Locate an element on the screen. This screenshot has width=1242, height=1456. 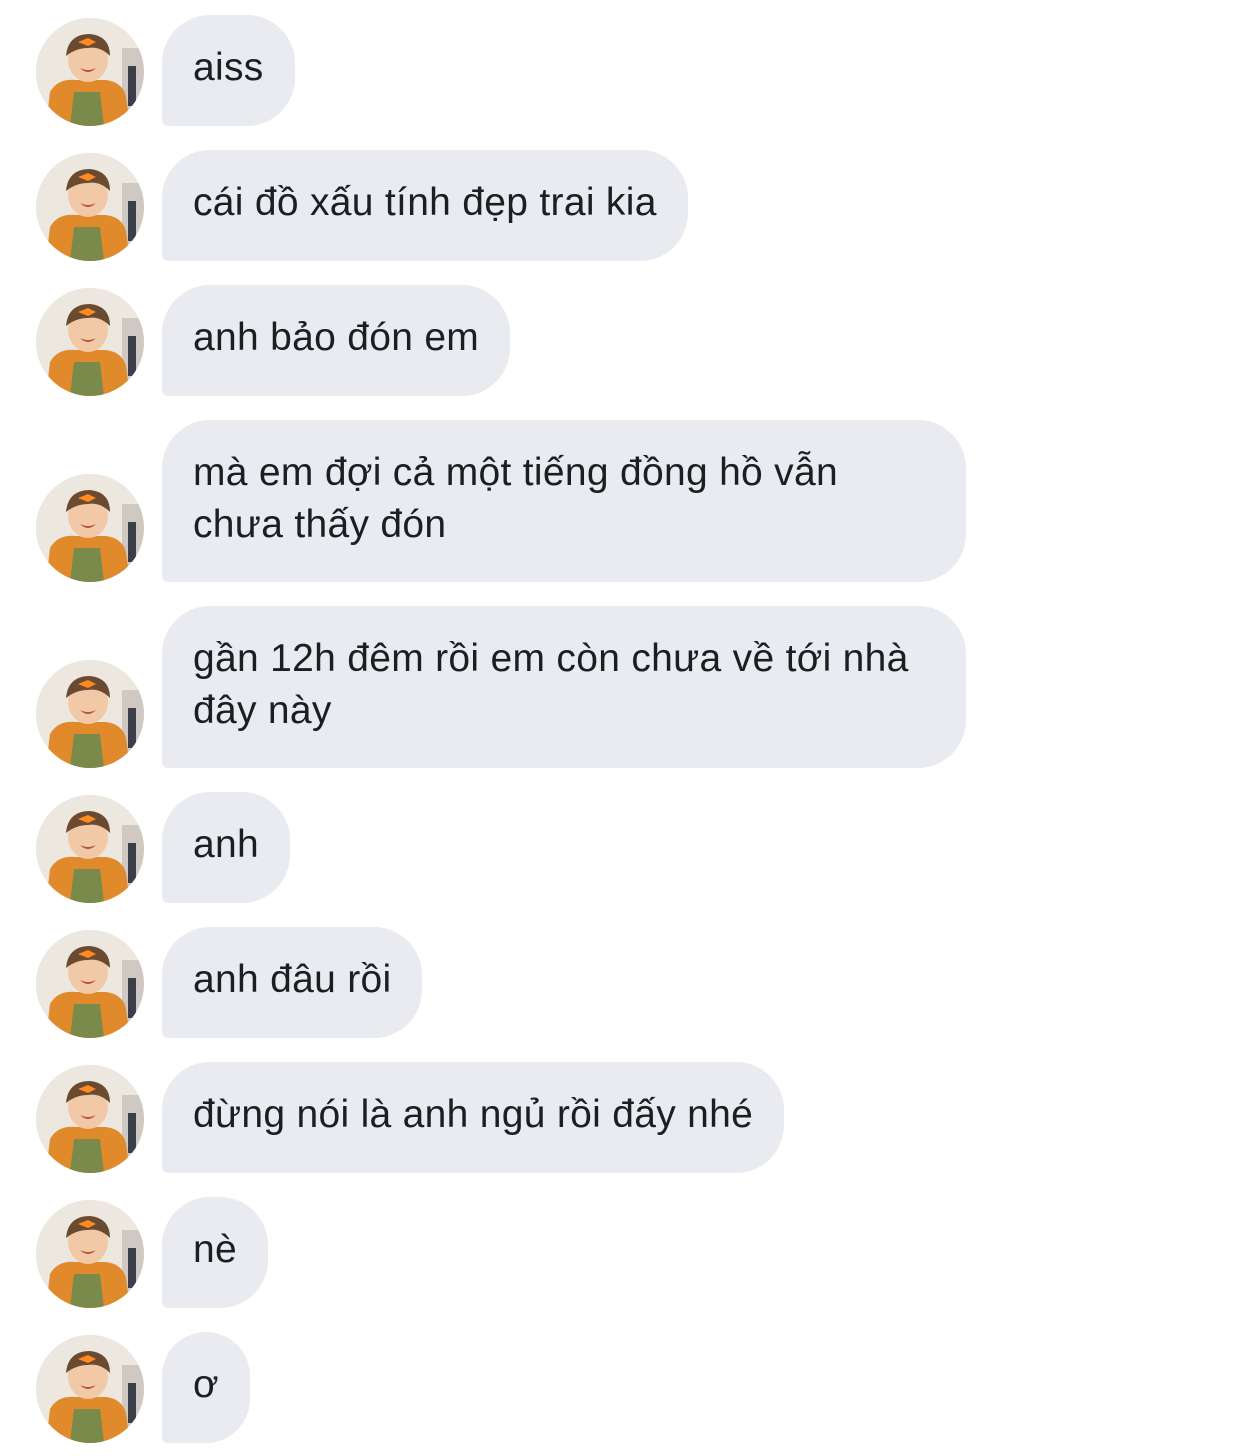
message-row: đừng nói là anh ngủ rồi đấy nhé is located at coordinates (621, 1117).